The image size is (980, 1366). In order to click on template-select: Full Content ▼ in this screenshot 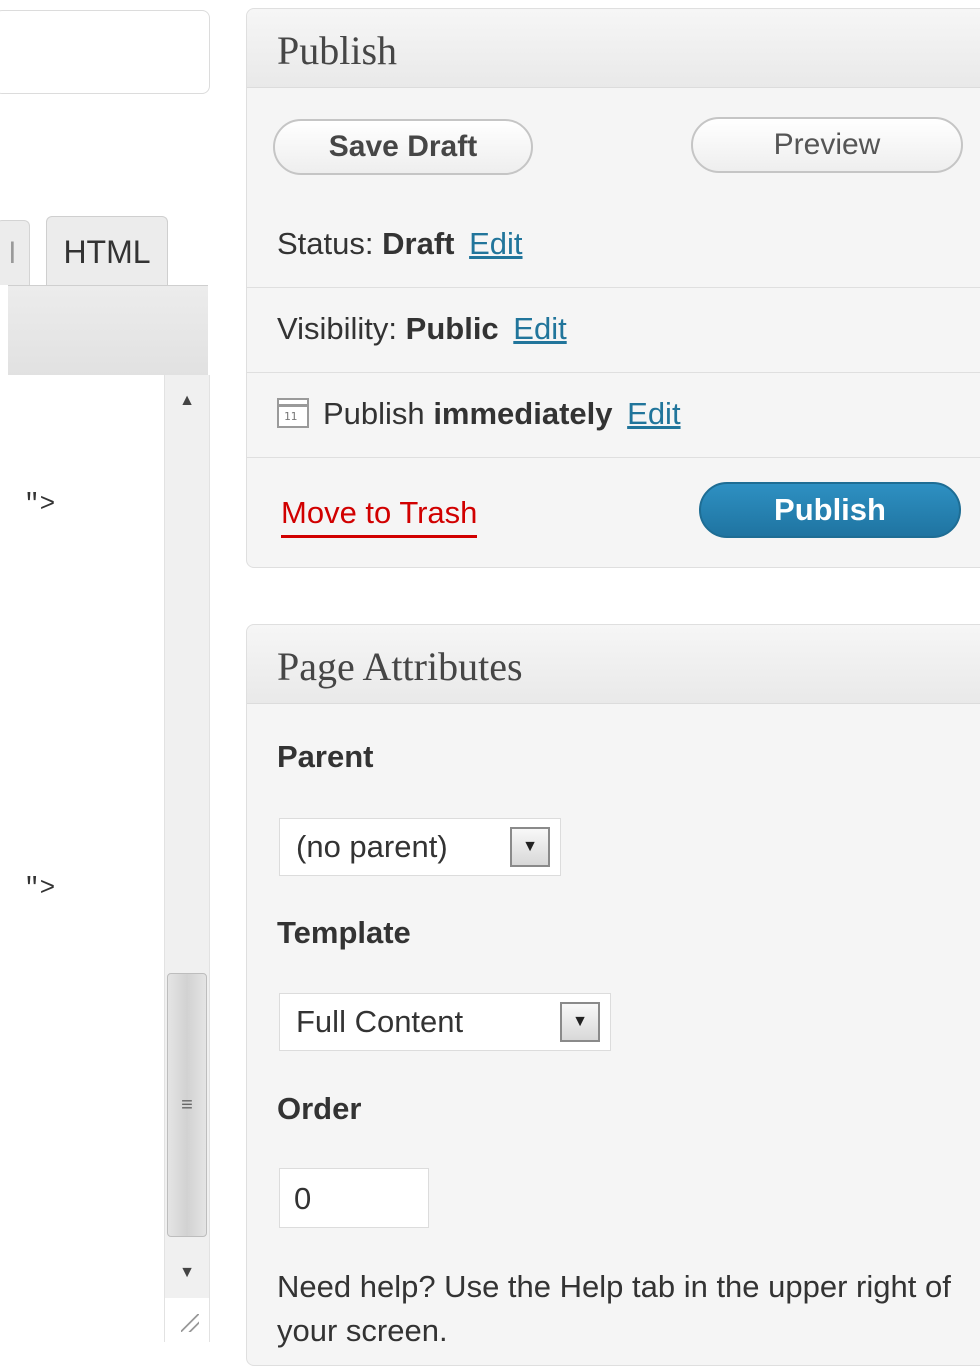, I will do `click(445, 1022)`.